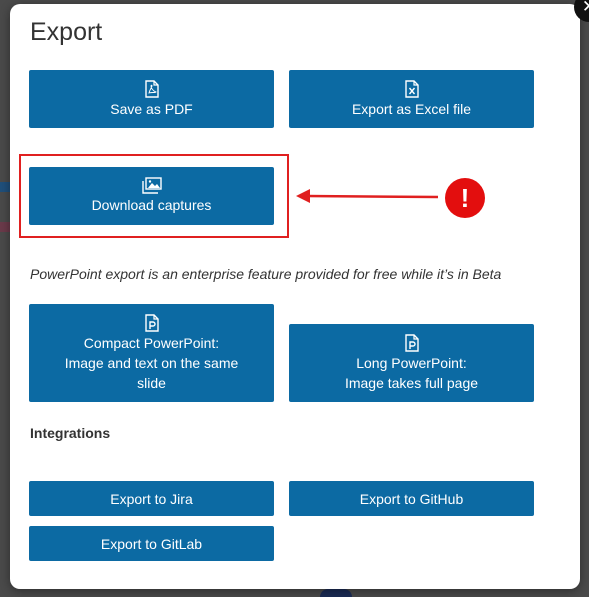 This screenshot has height=597, width=589. Describe the element at coordinates (66, 32) in the screenshot. I see `dialog-title: Export` at that location.